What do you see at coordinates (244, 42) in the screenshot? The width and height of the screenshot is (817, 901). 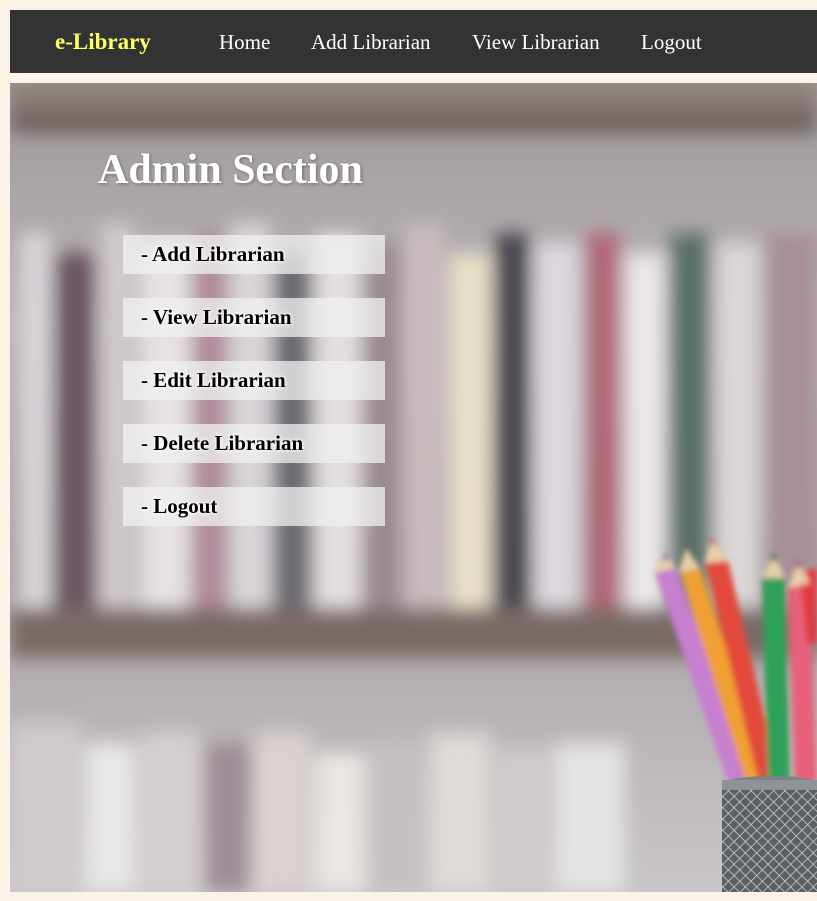 I see `nav-home-link: Home` at bounding box center [244, 42].